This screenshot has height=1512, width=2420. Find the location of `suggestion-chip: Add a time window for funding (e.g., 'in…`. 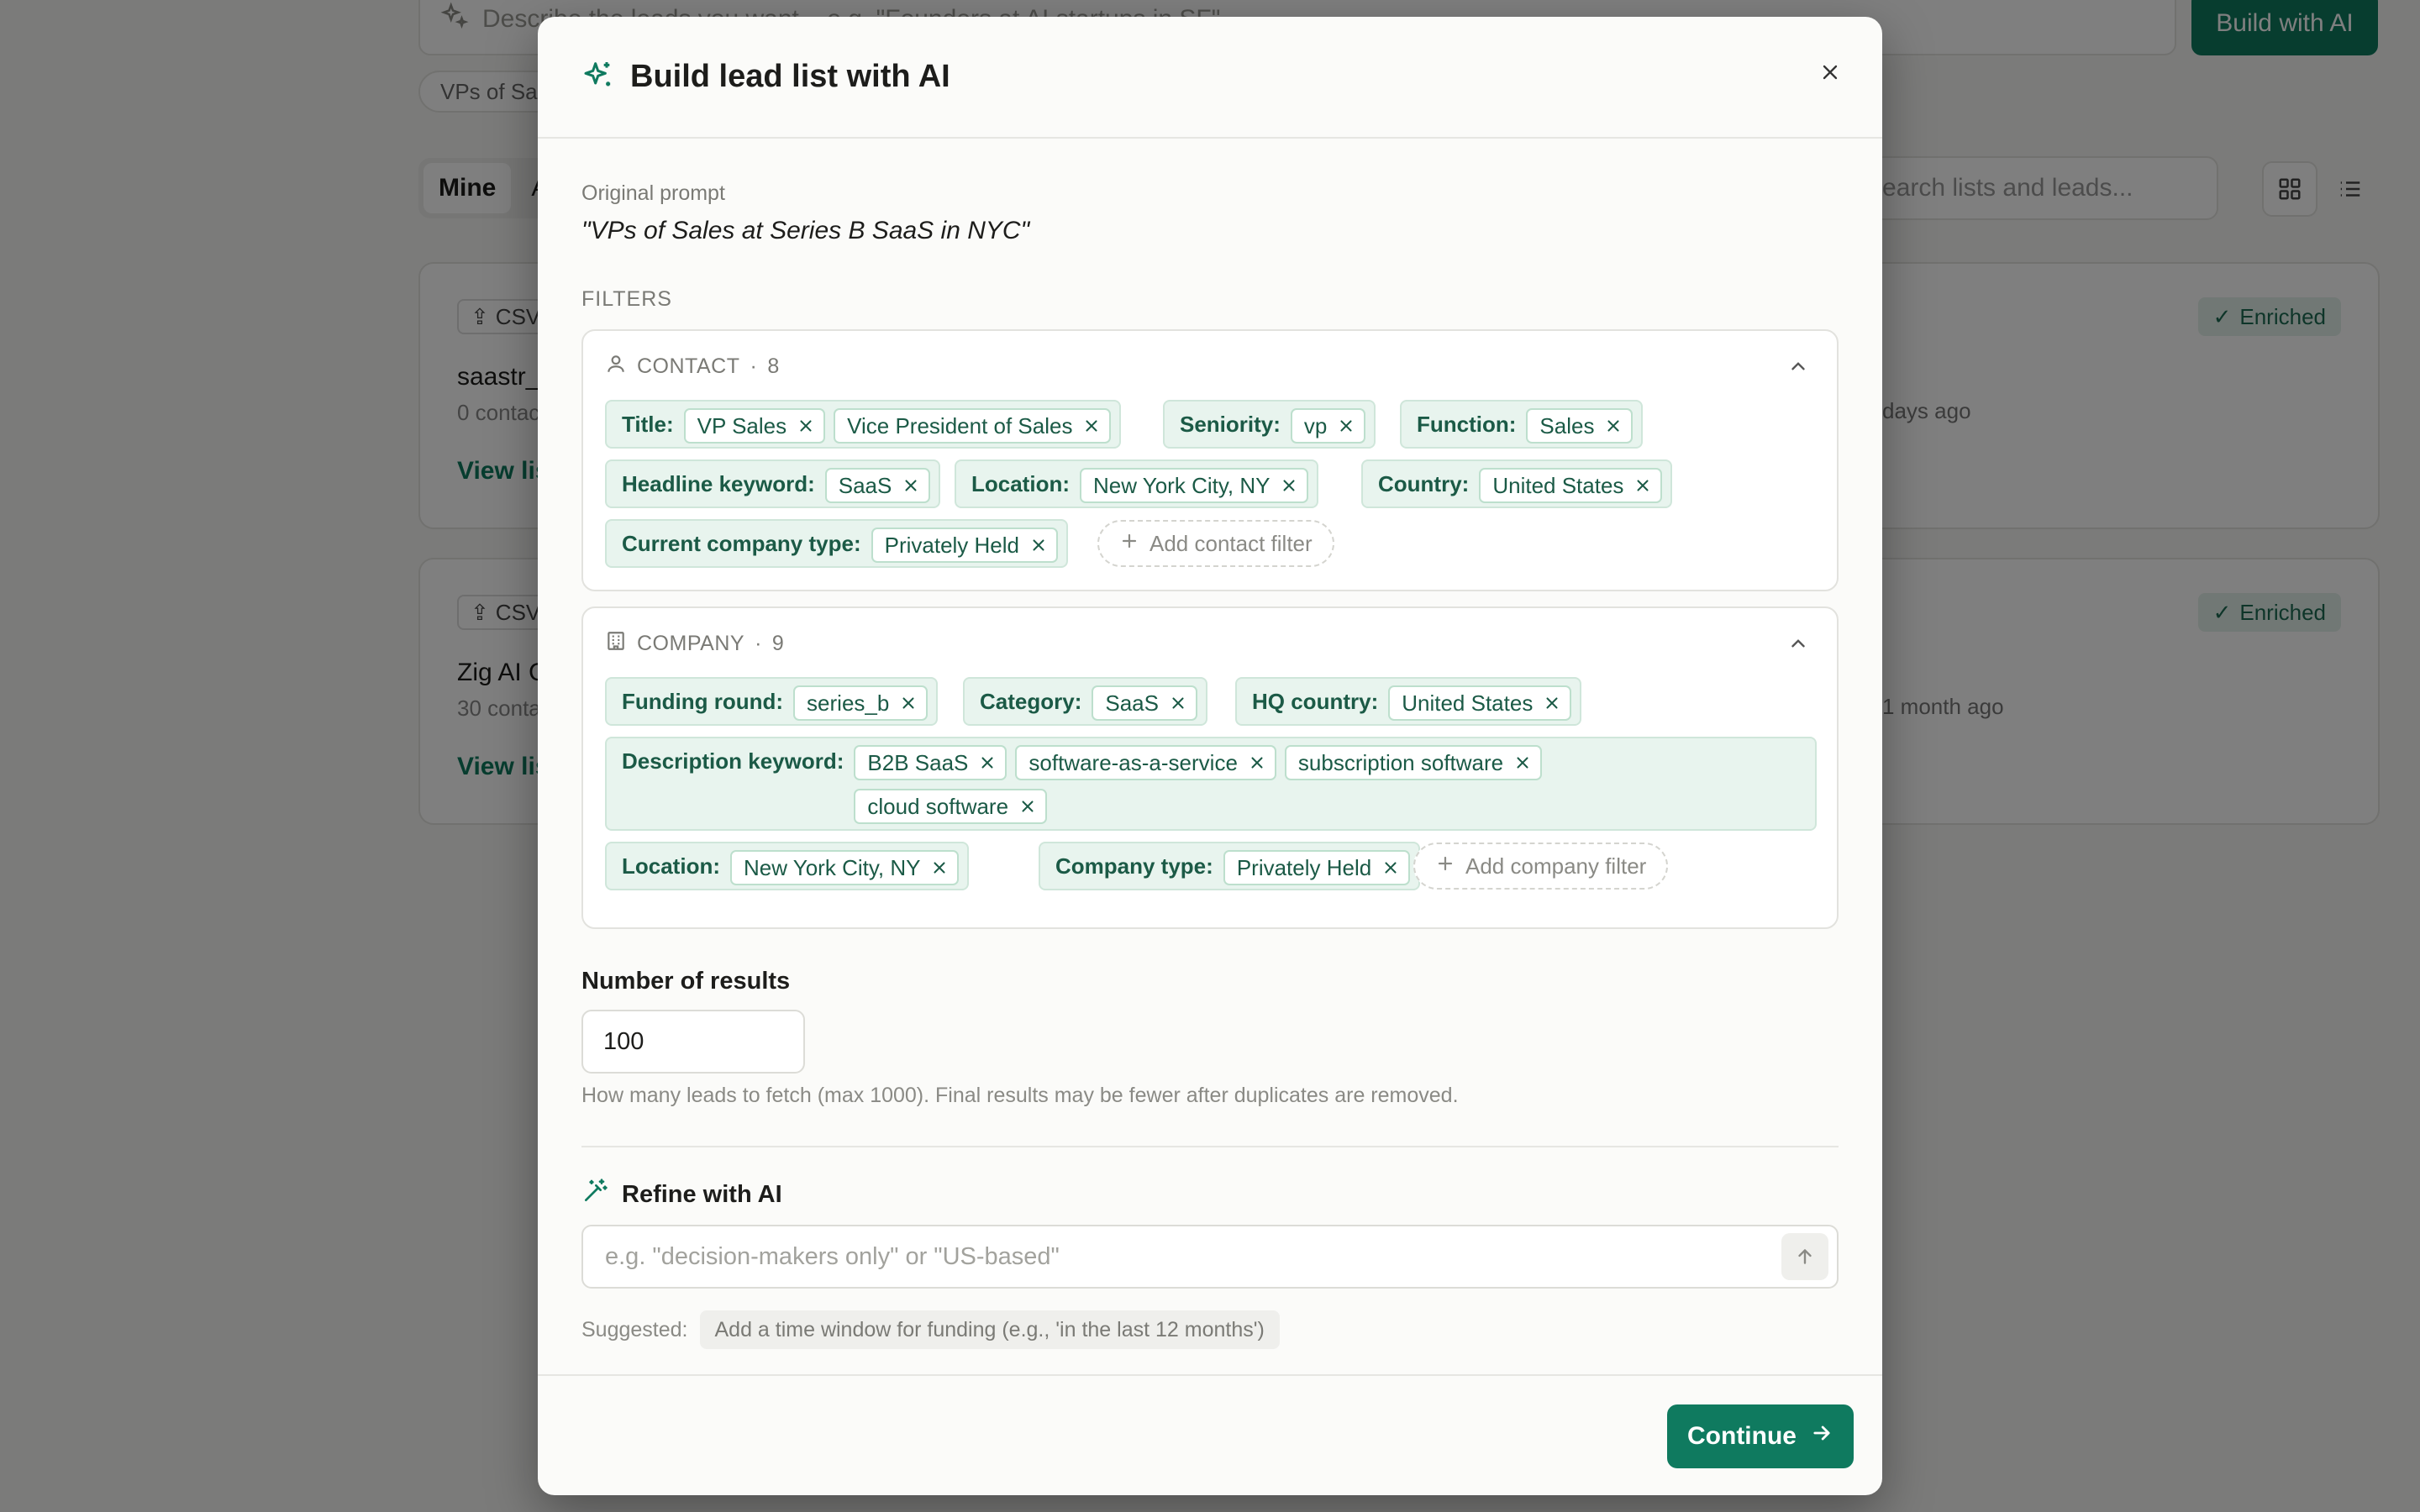

suggestion-chip: Add a time window for funding (e.g., 'in… is located at coordinates (990, 1329).